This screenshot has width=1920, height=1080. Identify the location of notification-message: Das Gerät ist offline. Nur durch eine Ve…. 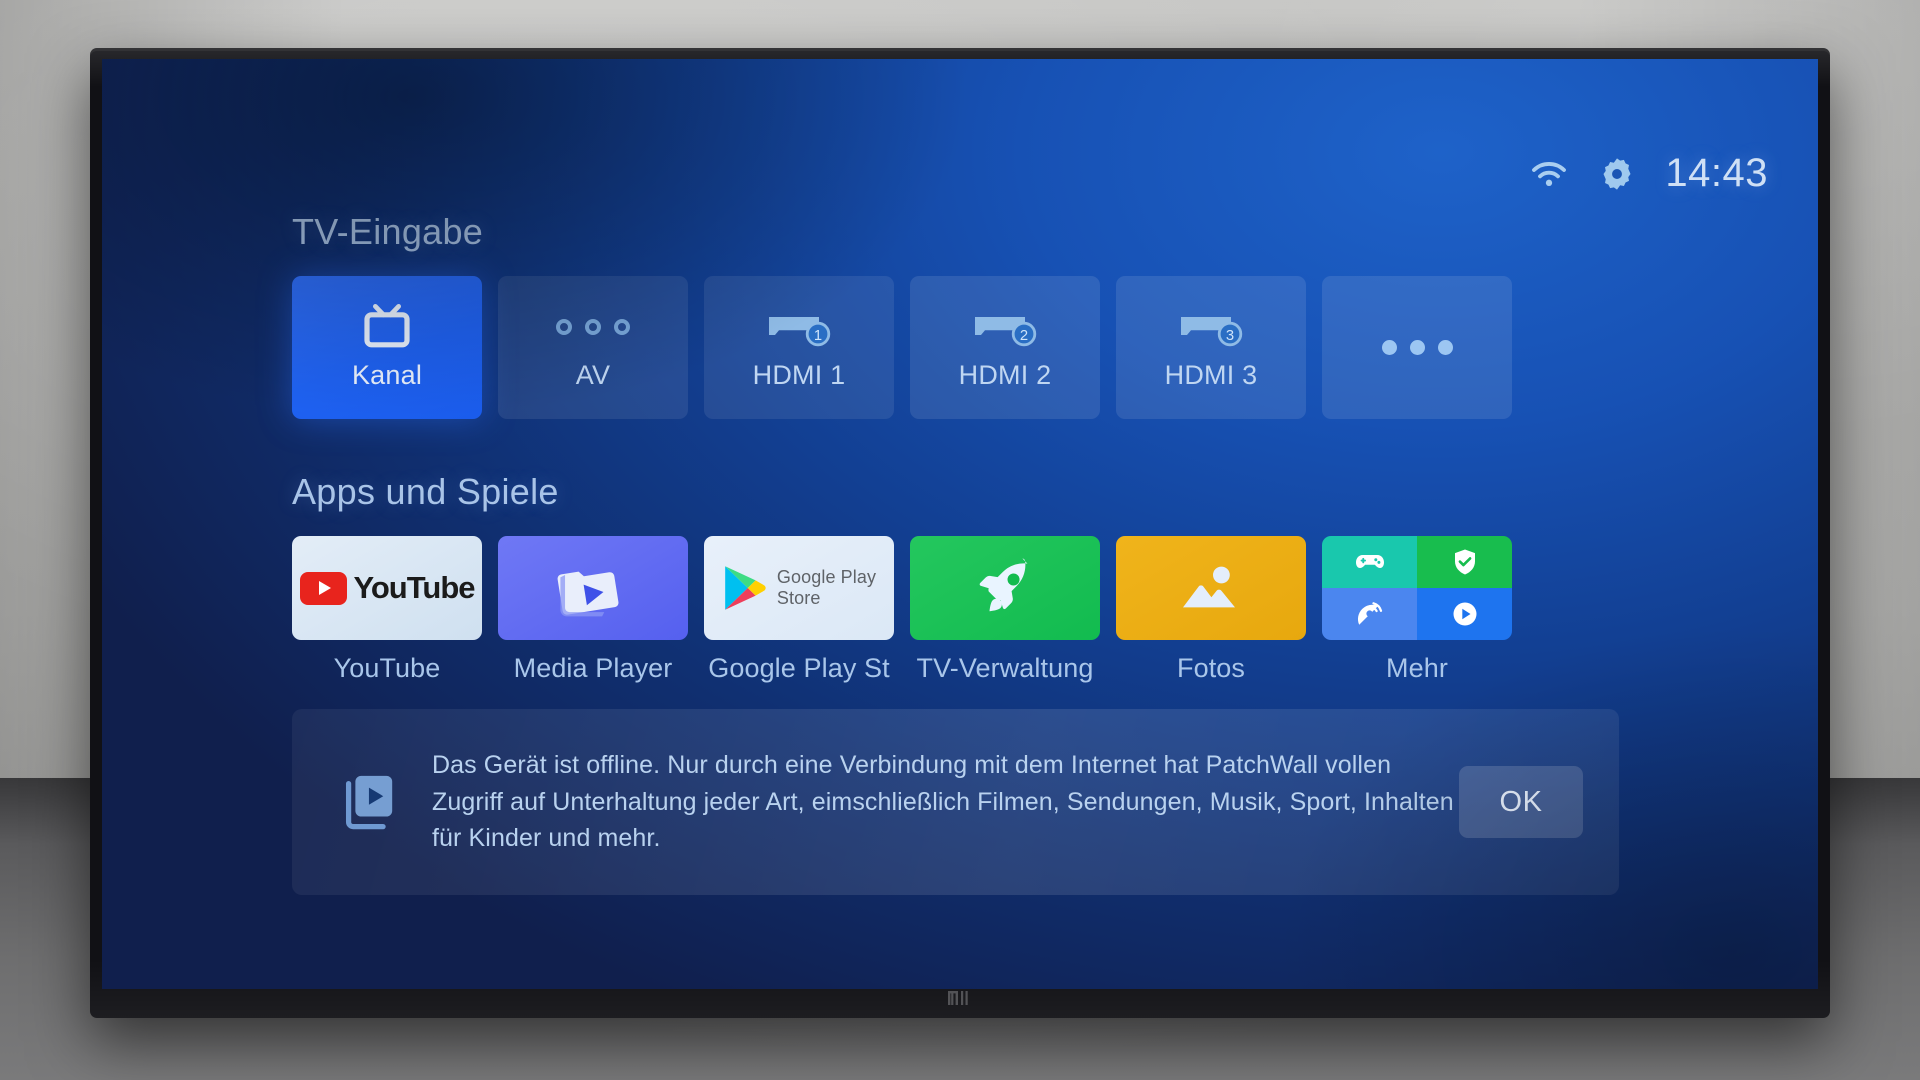
(943, 802).